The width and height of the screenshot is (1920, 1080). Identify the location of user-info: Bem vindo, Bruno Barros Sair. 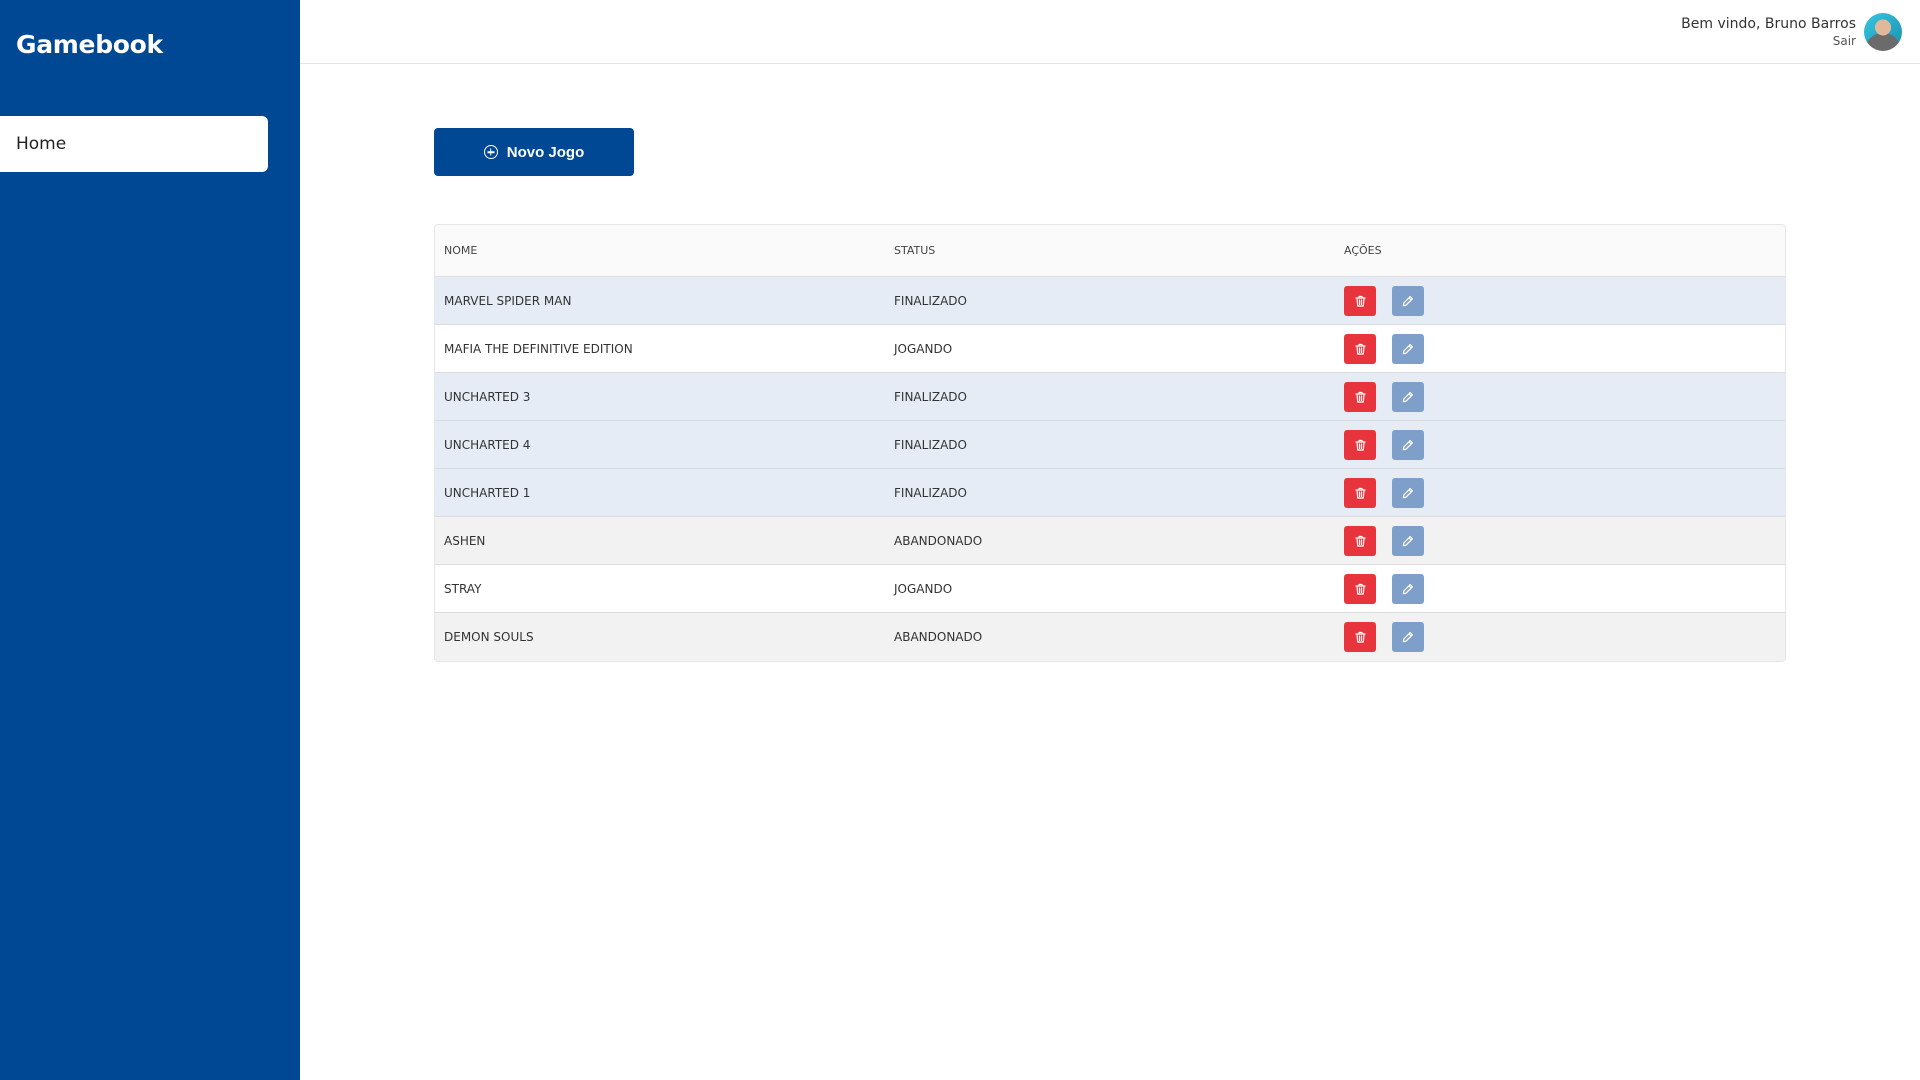
(1768, 31).